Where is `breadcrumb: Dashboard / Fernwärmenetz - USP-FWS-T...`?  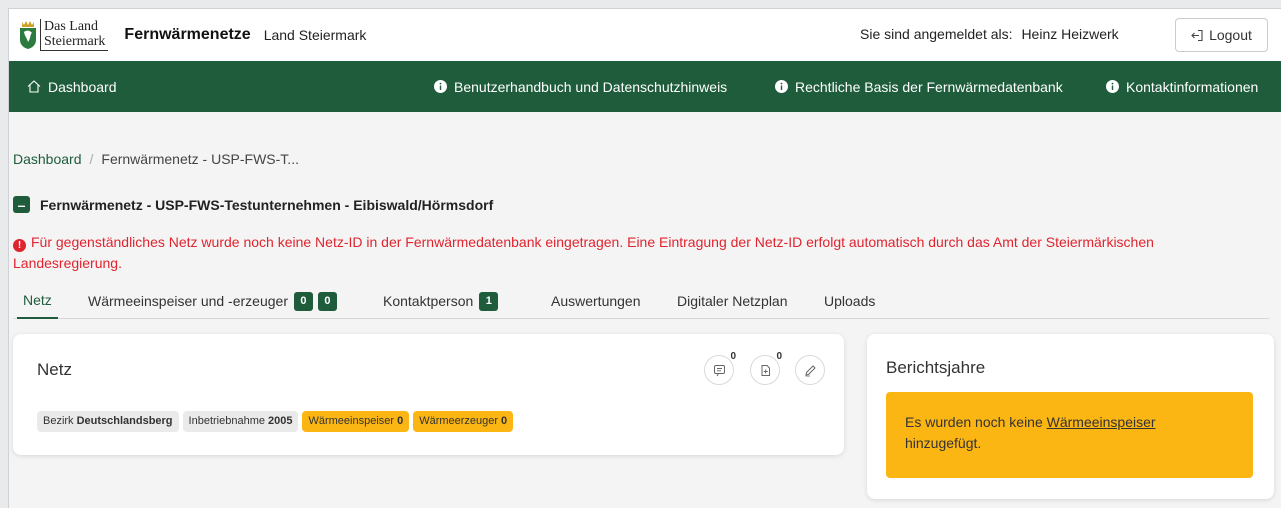 breadcrumb: Dashboard / Fernwärmenetz - USP-FWS-T... is located at coordinates (156, 159).